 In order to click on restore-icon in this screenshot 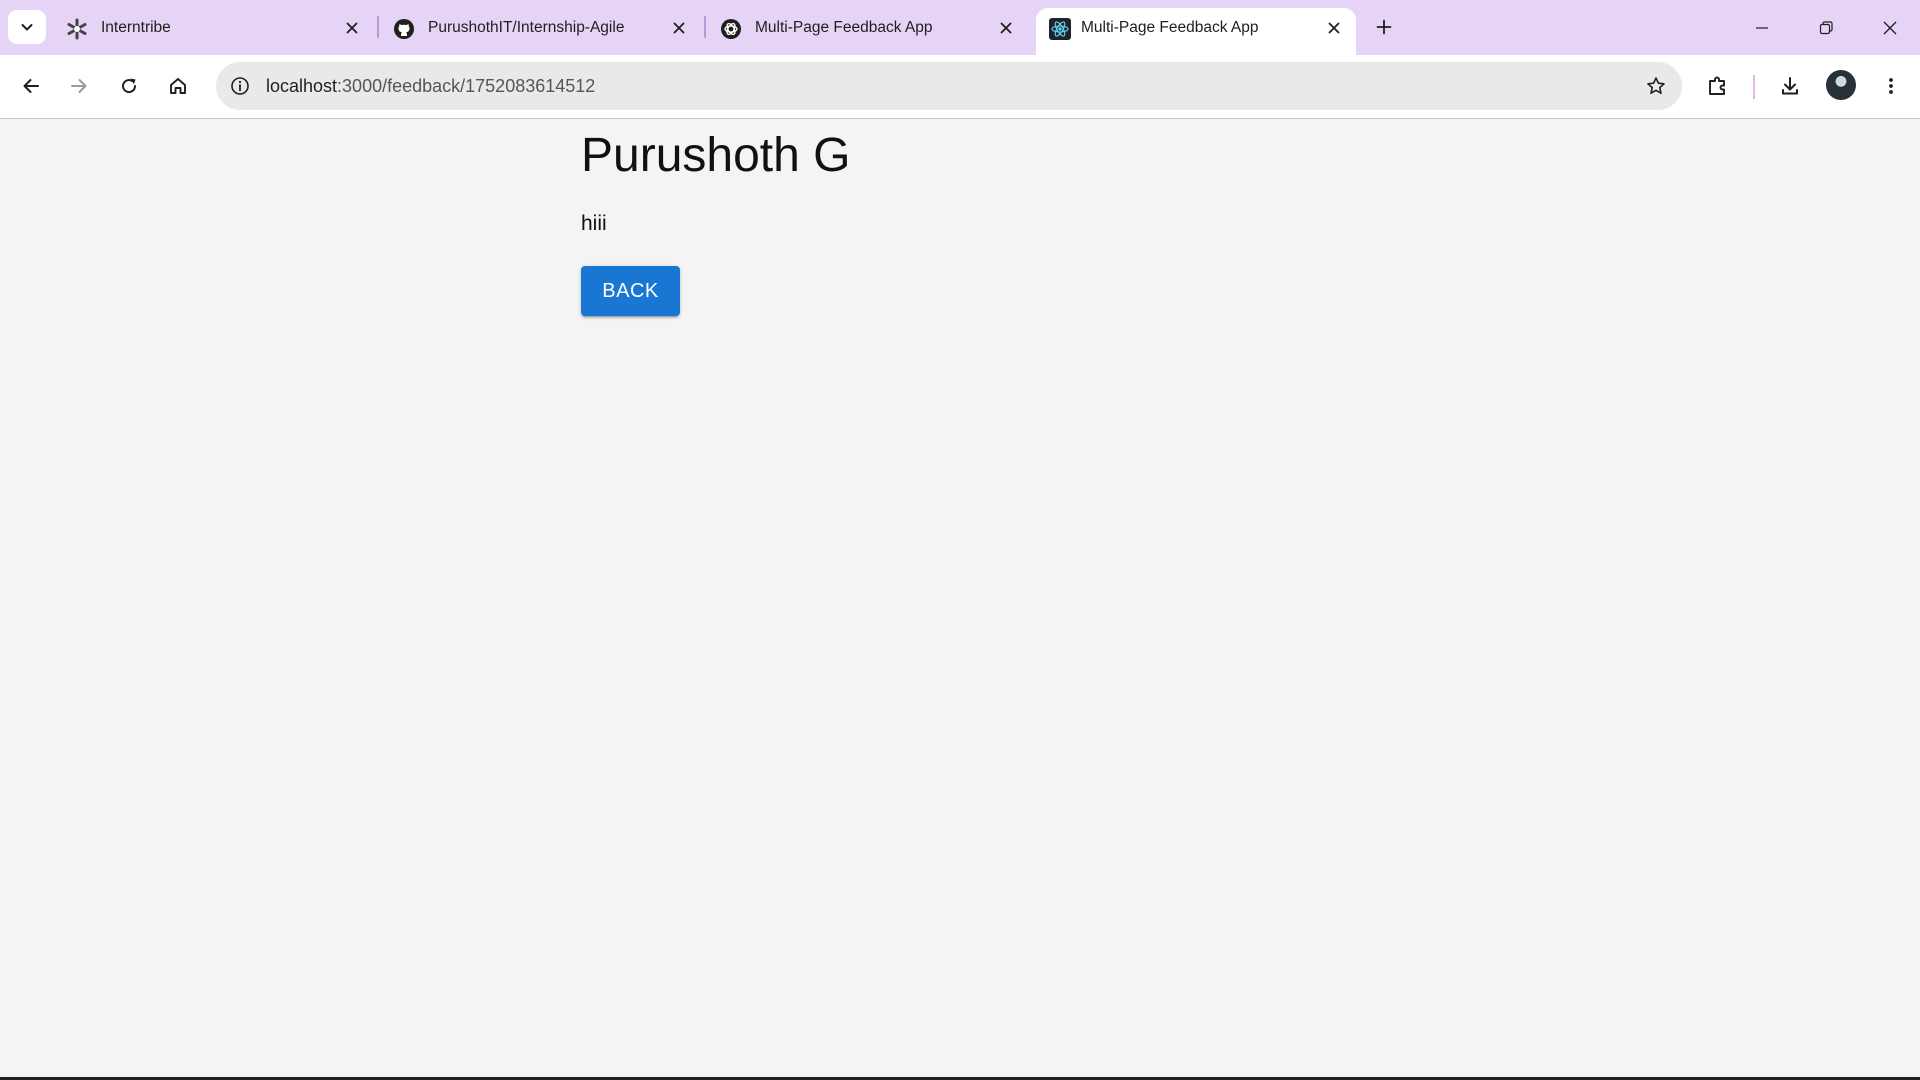, I will do `click(1826, 28)`.